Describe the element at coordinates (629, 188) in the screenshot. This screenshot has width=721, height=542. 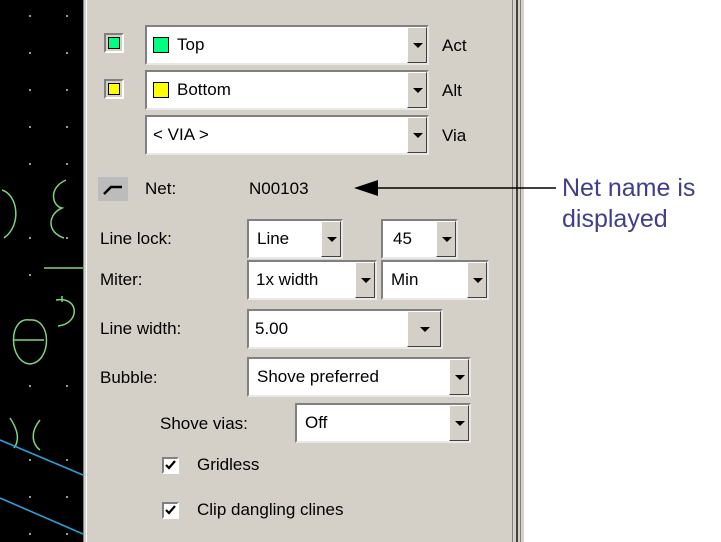
I see `annotation-line-1: Net name is` at that location.